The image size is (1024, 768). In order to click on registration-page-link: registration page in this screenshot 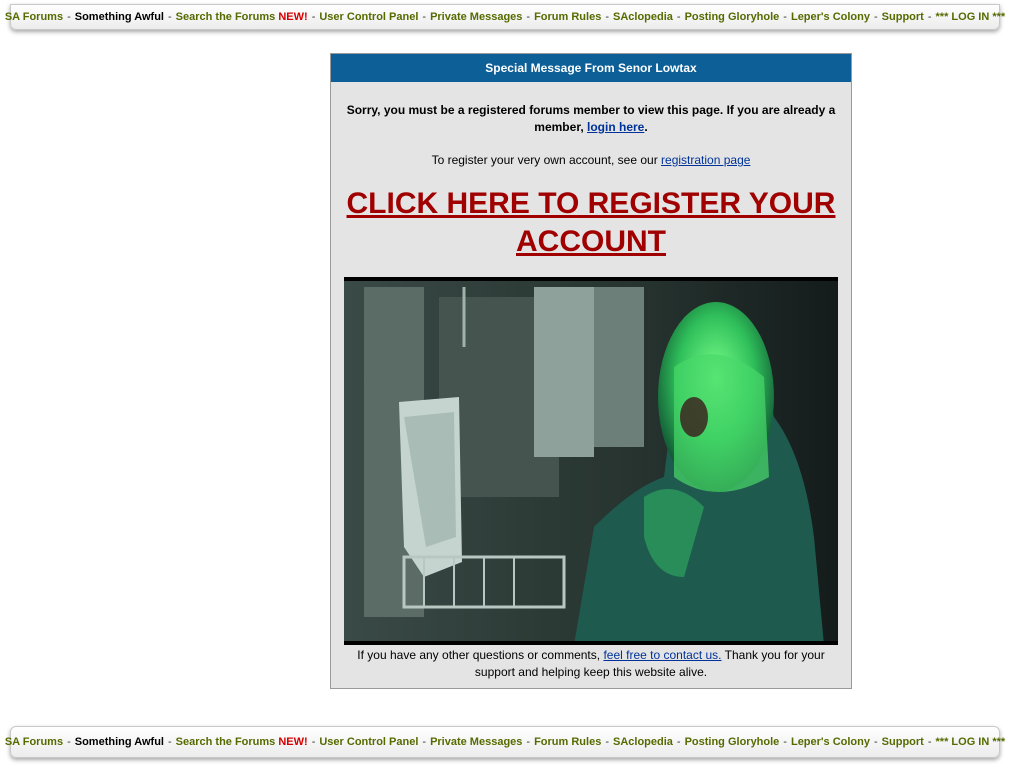, I will do `click(705, 160)`.